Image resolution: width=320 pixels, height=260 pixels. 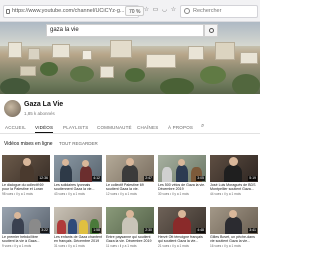 I want to click on video-duration: 2:30, so click(x=148, y=230).